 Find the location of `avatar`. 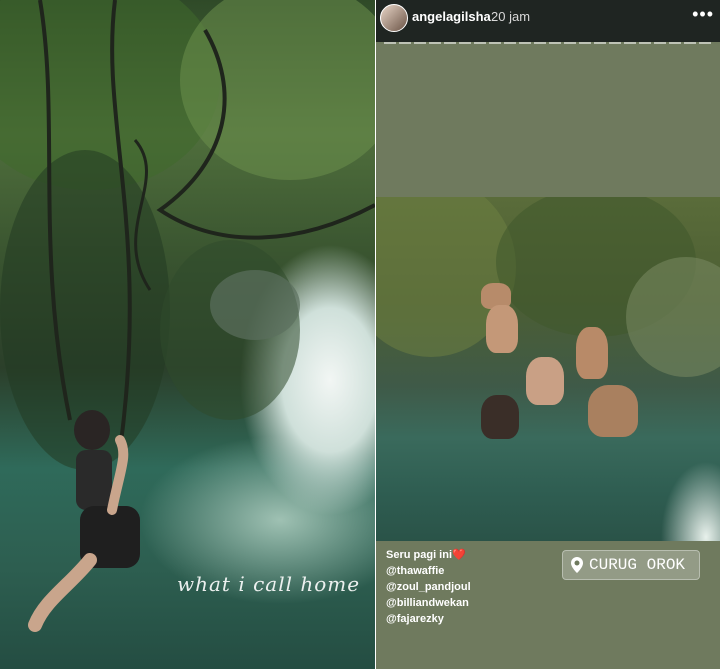

avatar is located at coordinates (394, 18).